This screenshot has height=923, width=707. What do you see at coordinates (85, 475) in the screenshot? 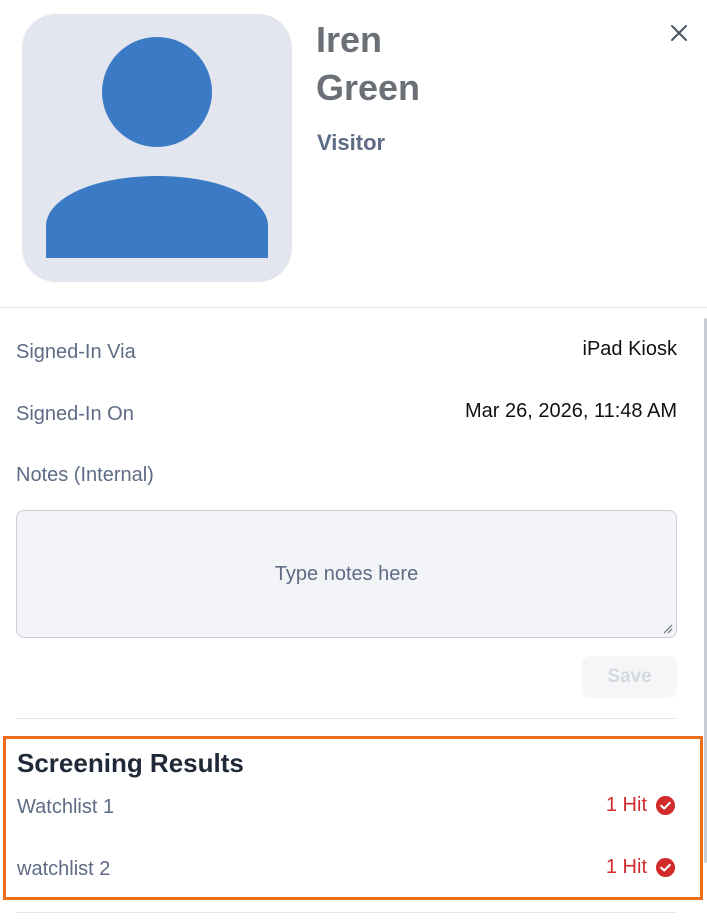
I see `notes-label: Notes (Internal)` at bounding box center [85, 475].